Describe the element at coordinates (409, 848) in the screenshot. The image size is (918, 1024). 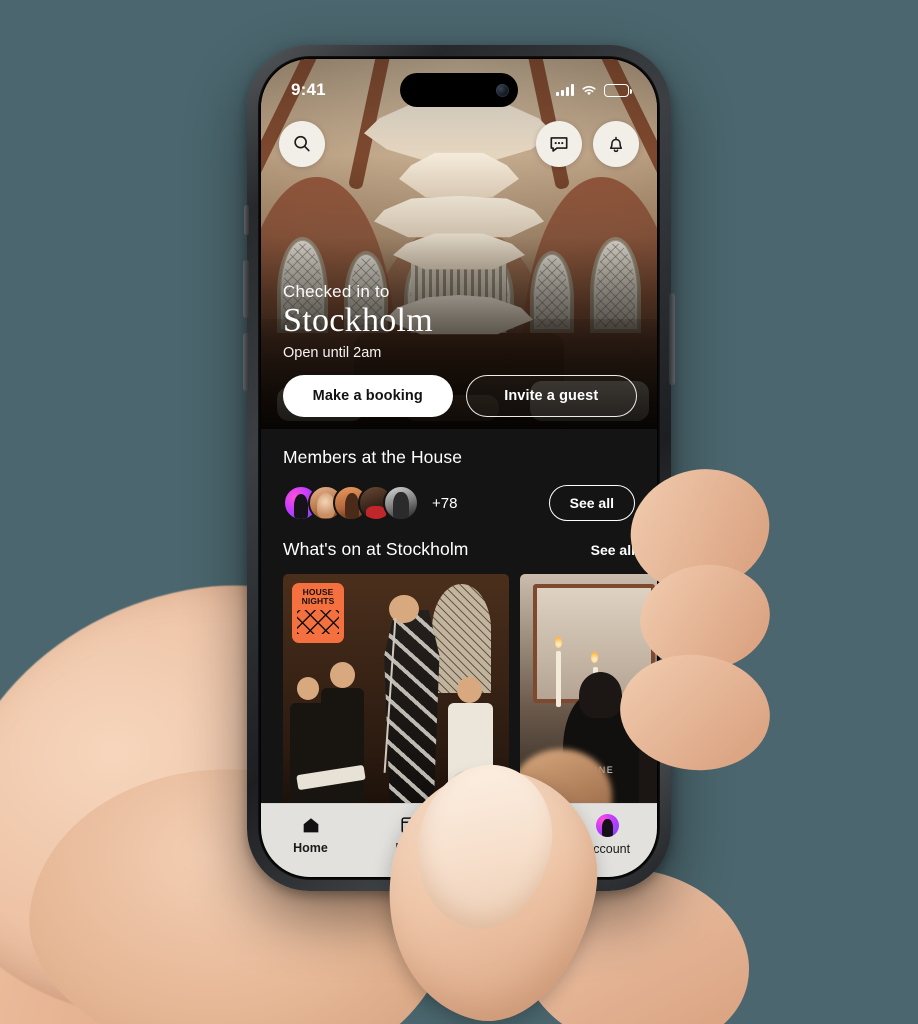
I see `tab-book-label: Book` at that location.